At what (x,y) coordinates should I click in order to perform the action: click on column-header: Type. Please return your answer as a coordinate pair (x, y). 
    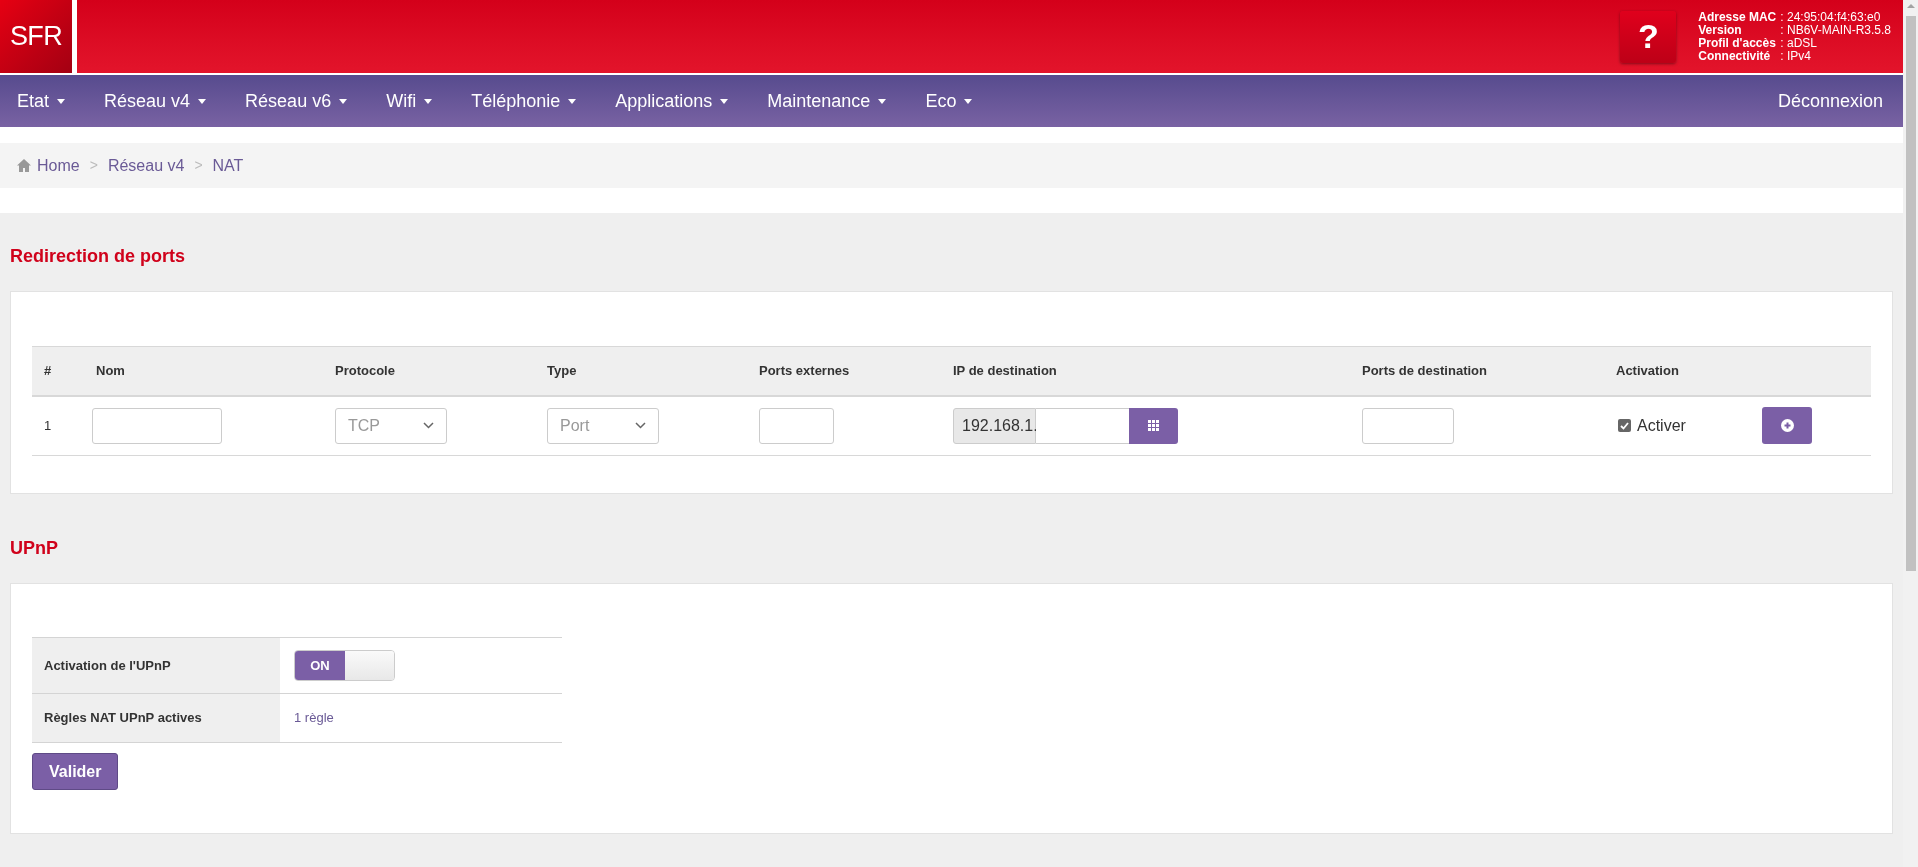
    Looking at the image, I should click on (641, 371).